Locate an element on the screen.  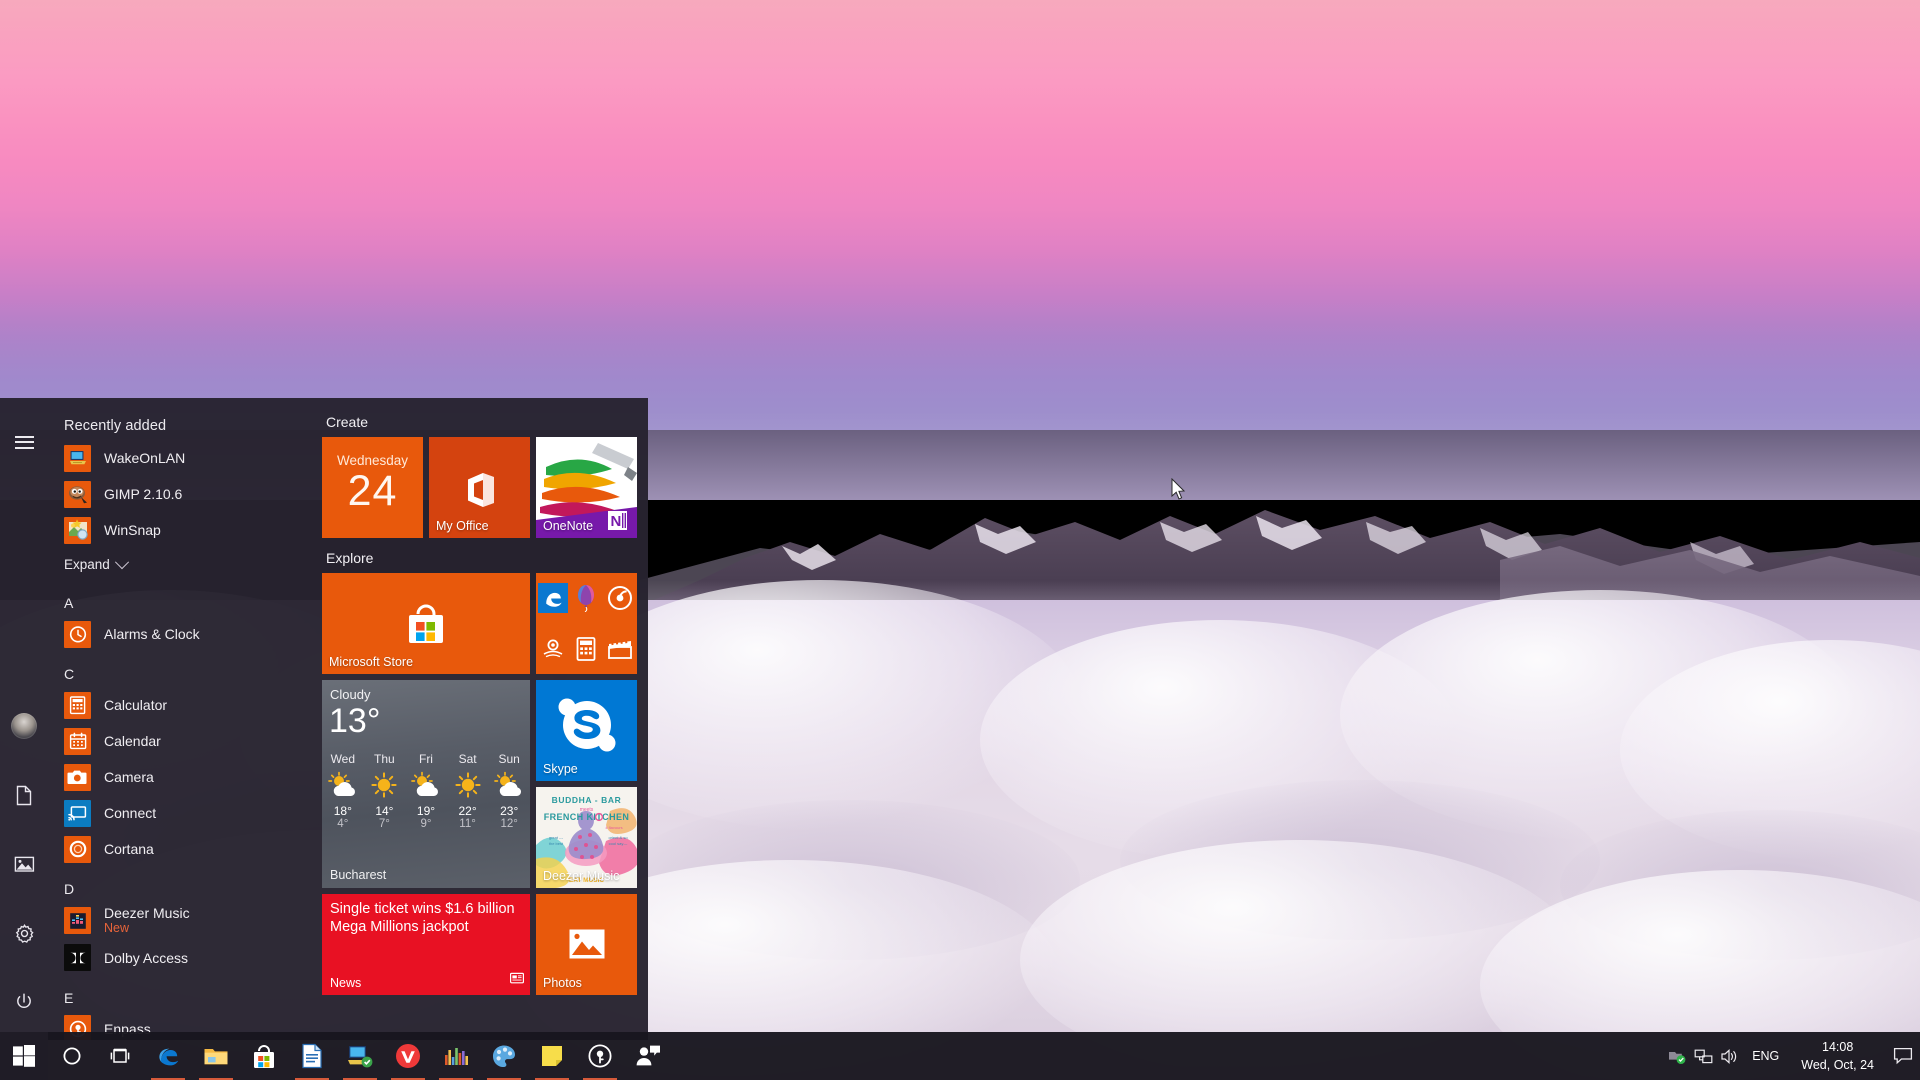
tile-group-create: Create Wednesday 24 My Office N OneNote is located at coordinates (485, 476).